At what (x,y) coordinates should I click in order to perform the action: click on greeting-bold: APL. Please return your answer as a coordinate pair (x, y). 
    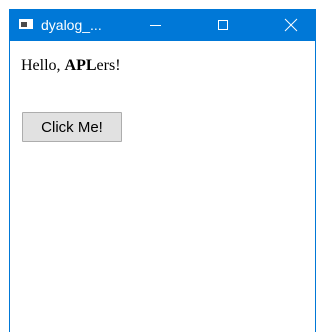
    Looking at the image, I should click on (80, 65).